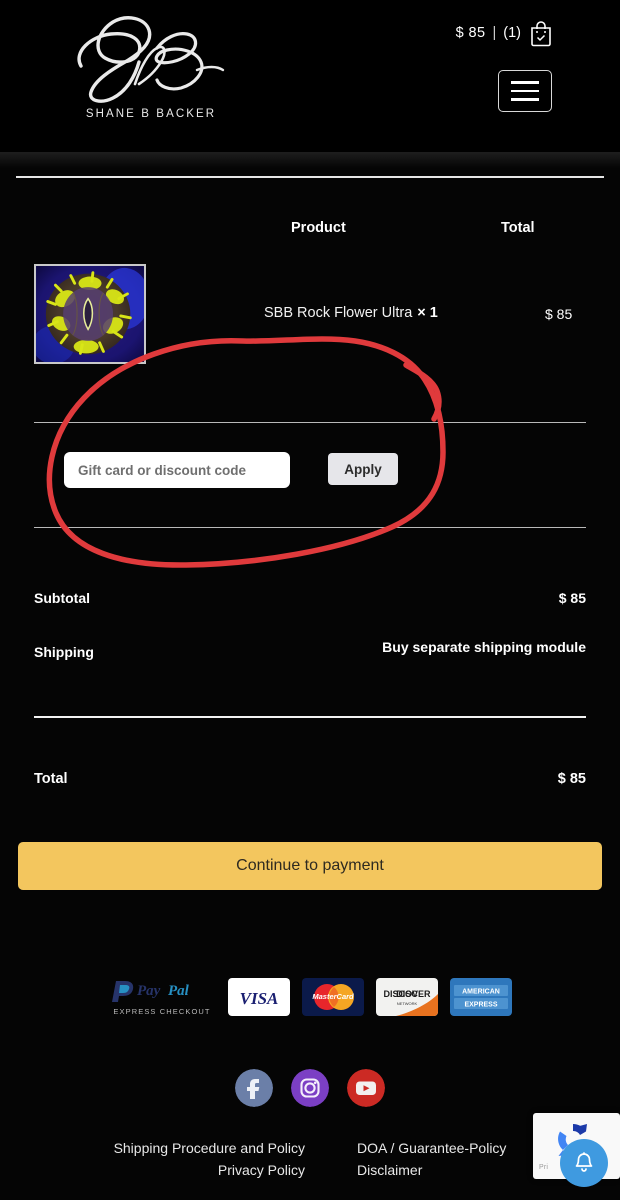 The width and height of the screenshot is (620, 1200). Describe the element at coordinates (177, 470) in the screenshot. I see `discount-code-input` at that location.